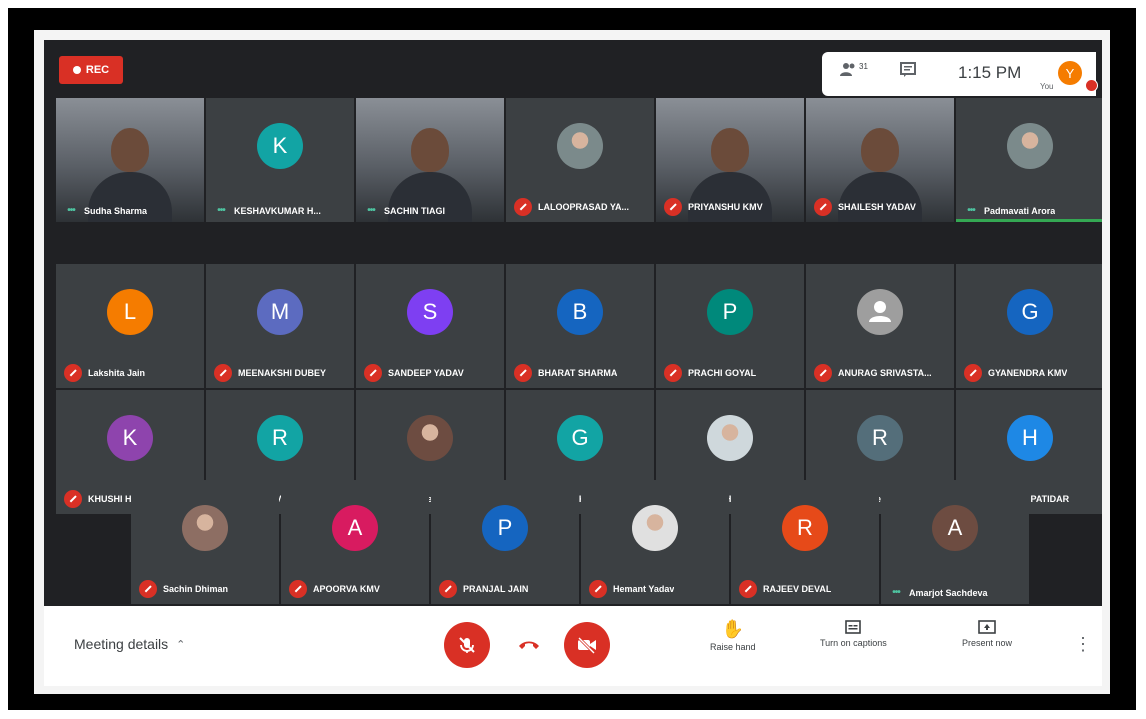  What do you see at coordinates (948, 592) in the screenshot?
I see `participant-name: Amarjot Sachdeva` at bounding box center [948, 592].